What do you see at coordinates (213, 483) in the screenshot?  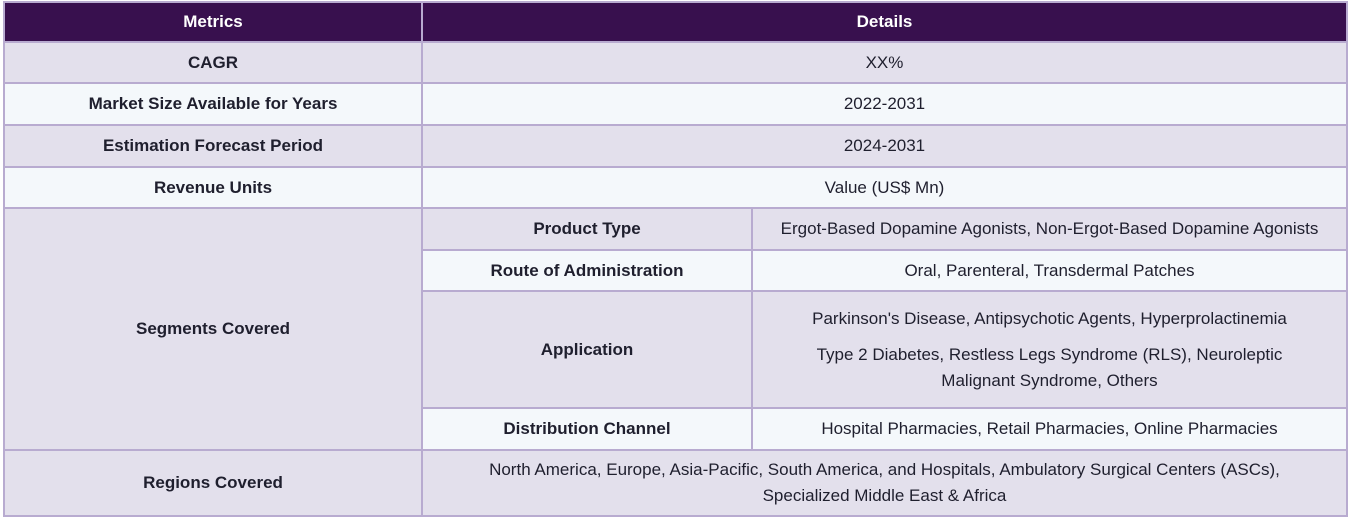 I see `regions-label: Regions Covered` at bounding box center [213, 483].